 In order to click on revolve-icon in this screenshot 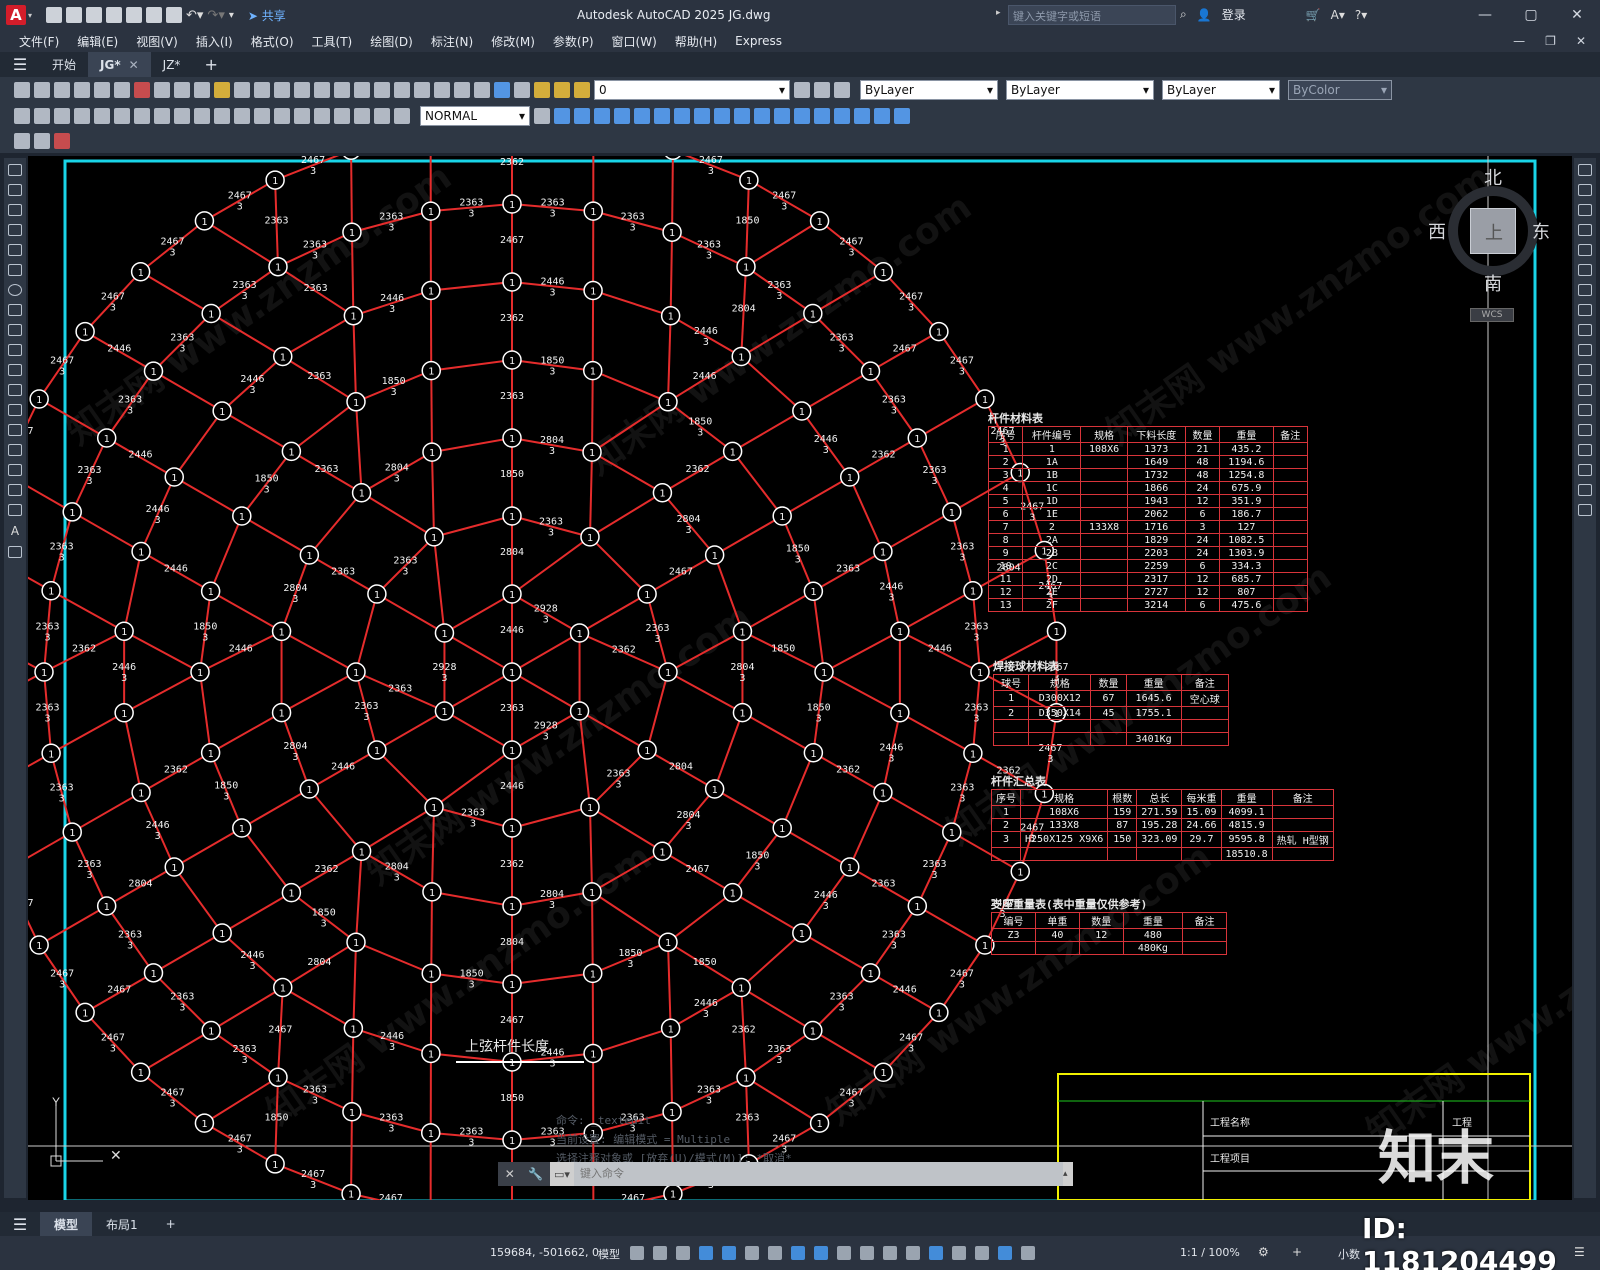, I will do `click(722, 116)`.